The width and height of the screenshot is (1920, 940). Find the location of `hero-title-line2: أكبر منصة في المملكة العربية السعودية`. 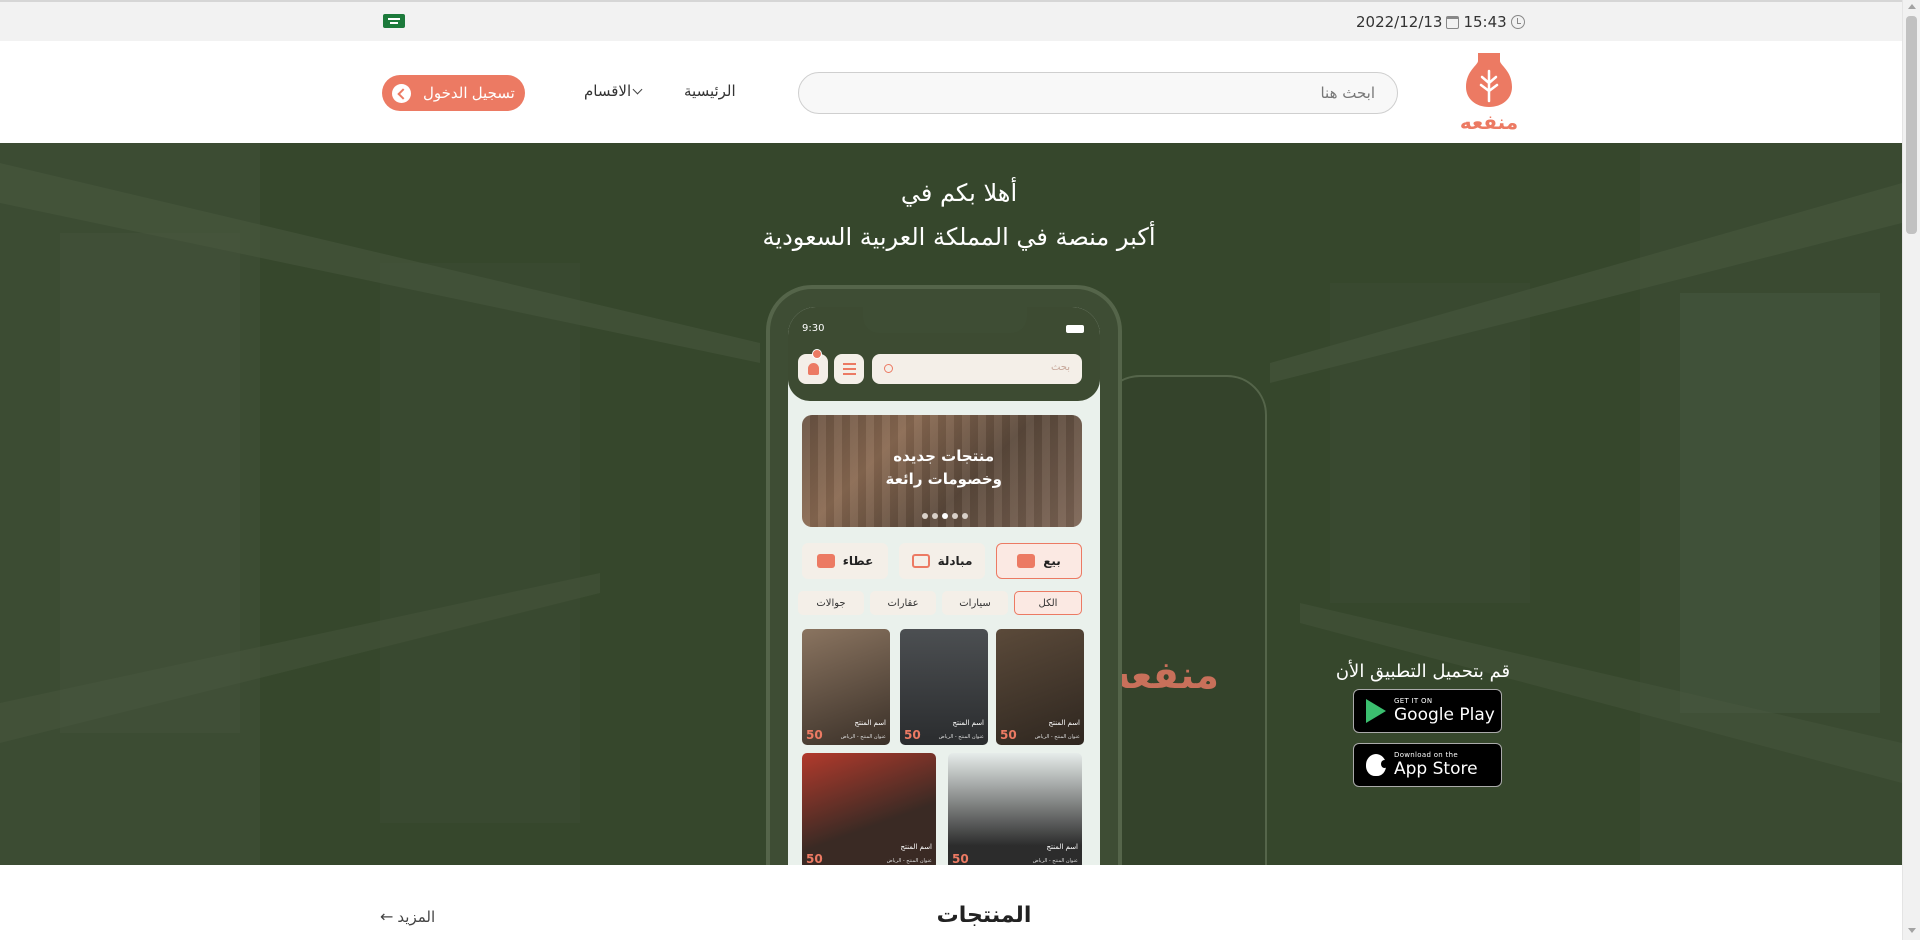

hero-title-line2: أكبر منصة في المملكة العربية السعودية is located at coordinates (959, 237).